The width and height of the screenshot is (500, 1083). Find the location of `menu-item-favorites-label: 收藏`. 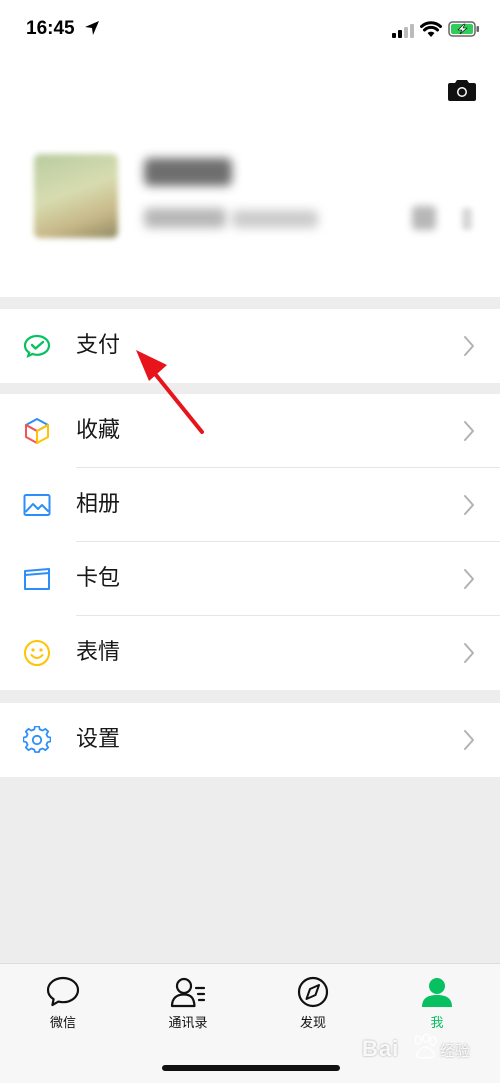

menu-item-favorites-label: 收藏 is located at coordinates (98, 430).